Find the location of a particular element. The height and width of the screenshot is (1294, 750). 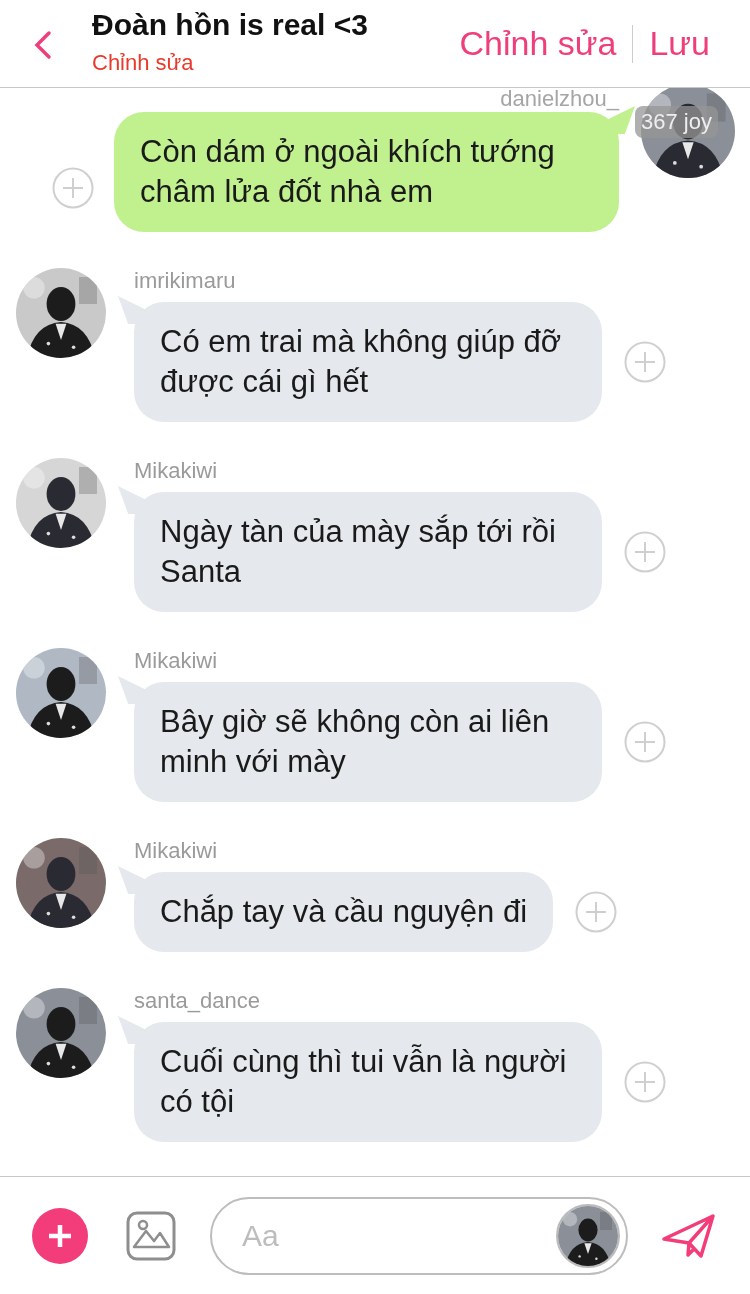

chat-title: Đoàn hồn is real <3 is located at coordinates (230, 25).